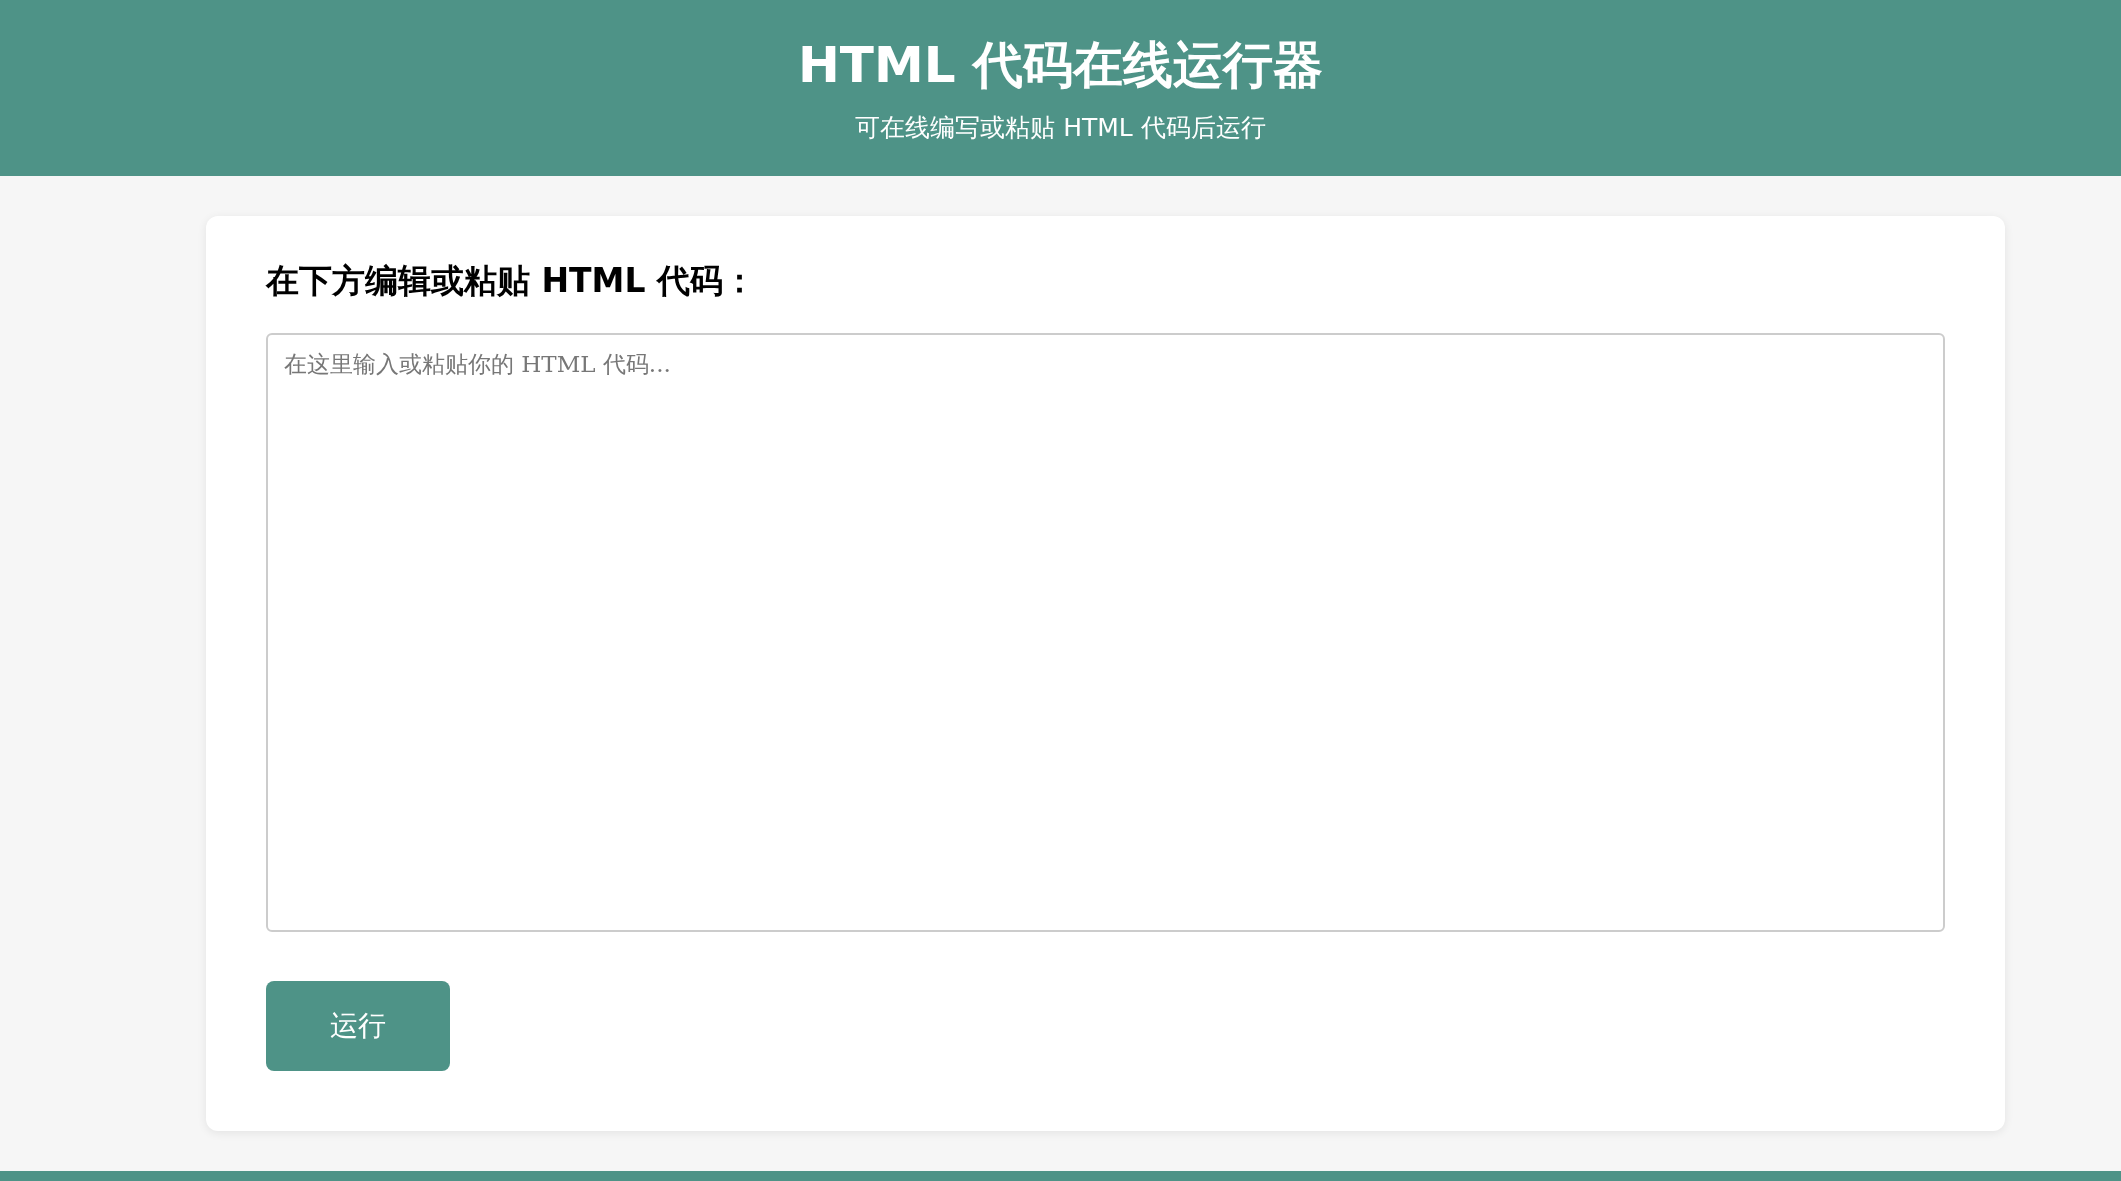  I want to click on run-button: 运行, so click(358, 1026).